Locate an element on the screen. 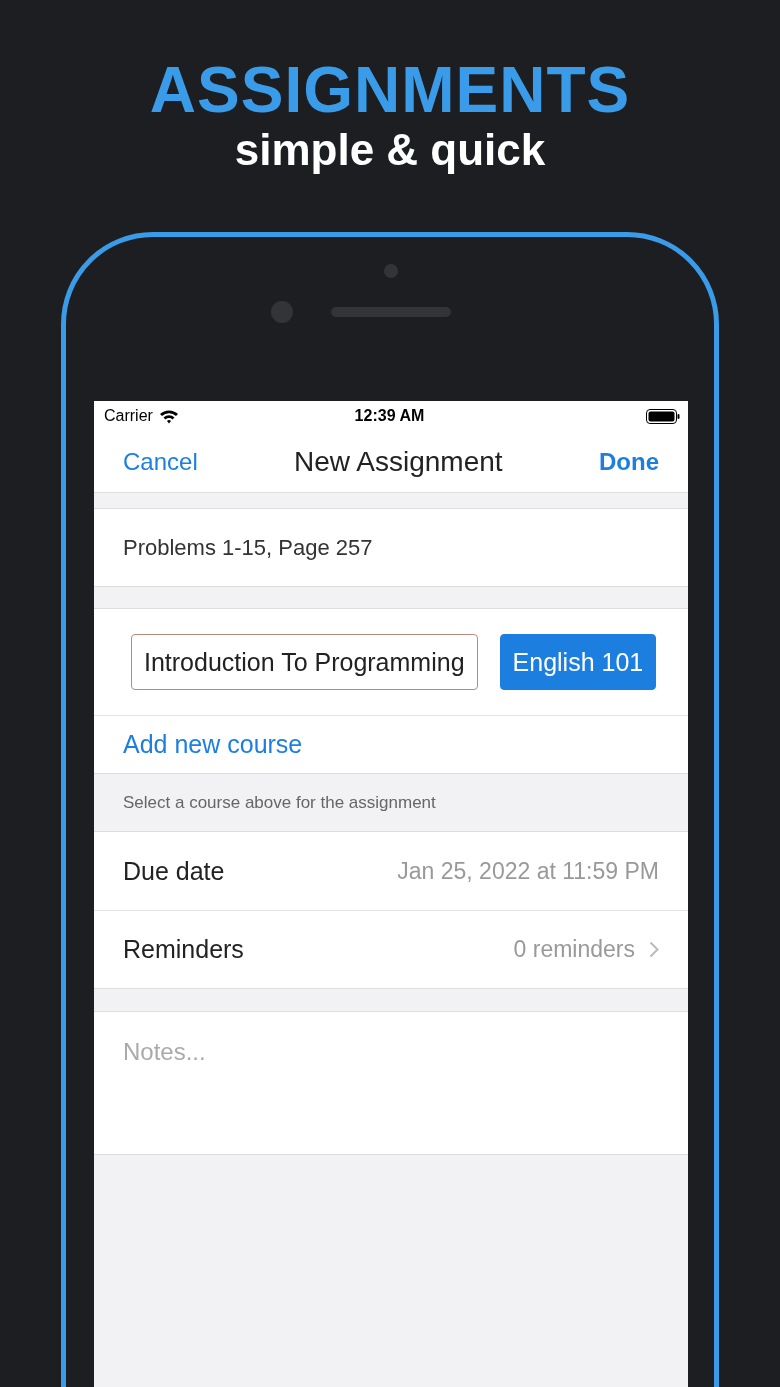  cancel-button: Cancel is located at coordinates (160, 461).